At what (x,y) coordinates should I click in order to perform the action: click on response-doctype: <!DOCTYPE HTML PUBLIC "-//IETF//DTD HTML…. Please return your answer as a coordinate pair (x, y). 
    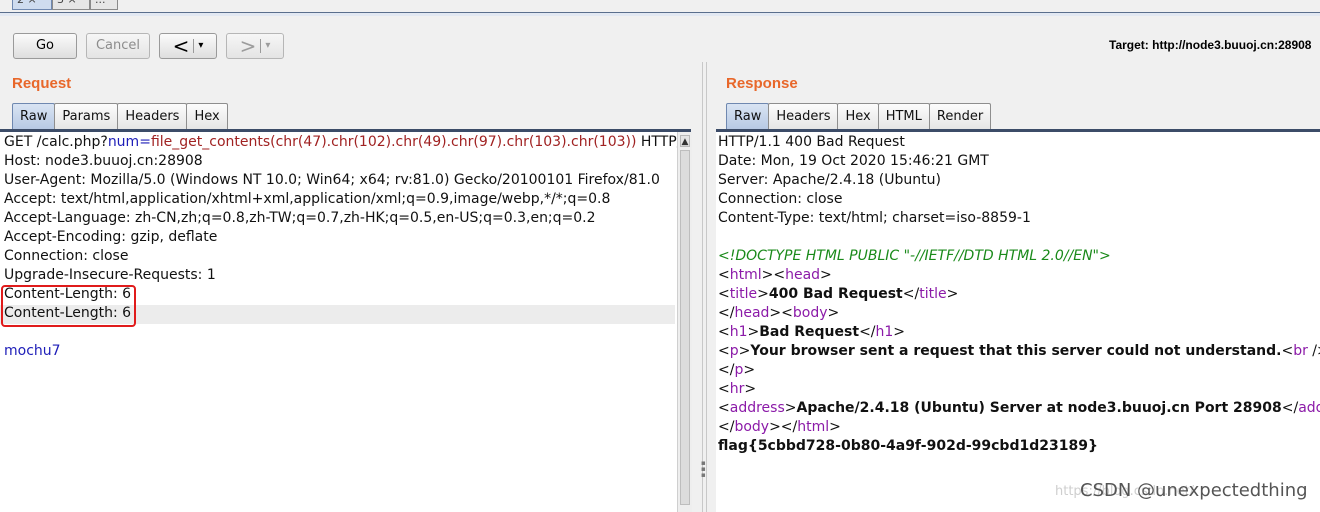
    Looking at the image, I should click on (914, 256).